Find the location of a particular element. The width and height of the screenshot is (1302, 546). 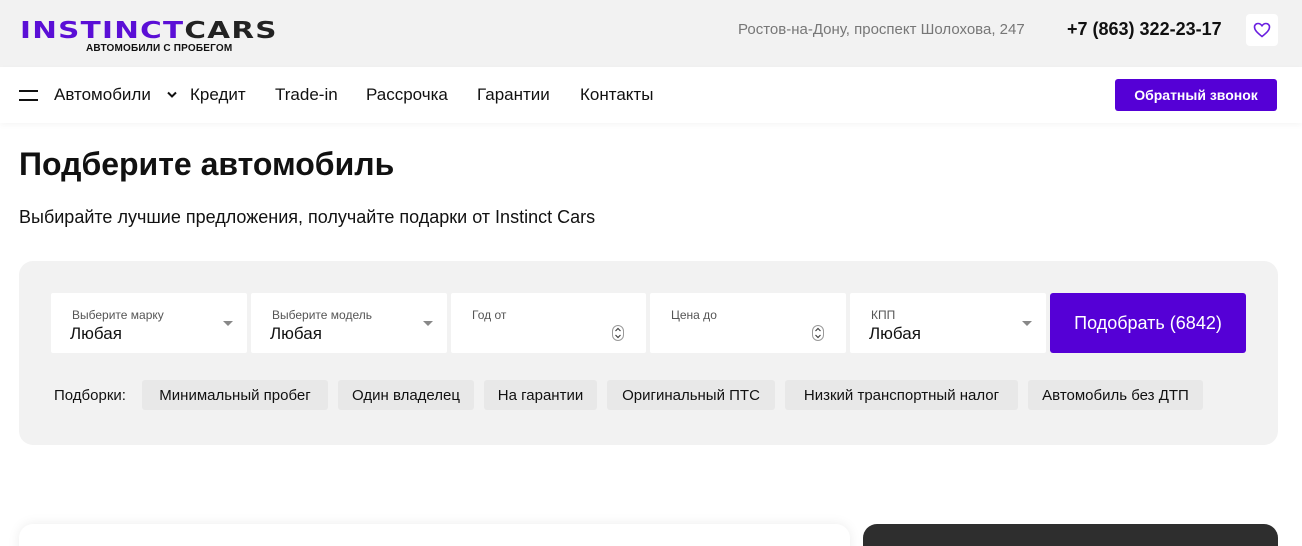

year-from-input: Год от is located at coordinates (548, 323).